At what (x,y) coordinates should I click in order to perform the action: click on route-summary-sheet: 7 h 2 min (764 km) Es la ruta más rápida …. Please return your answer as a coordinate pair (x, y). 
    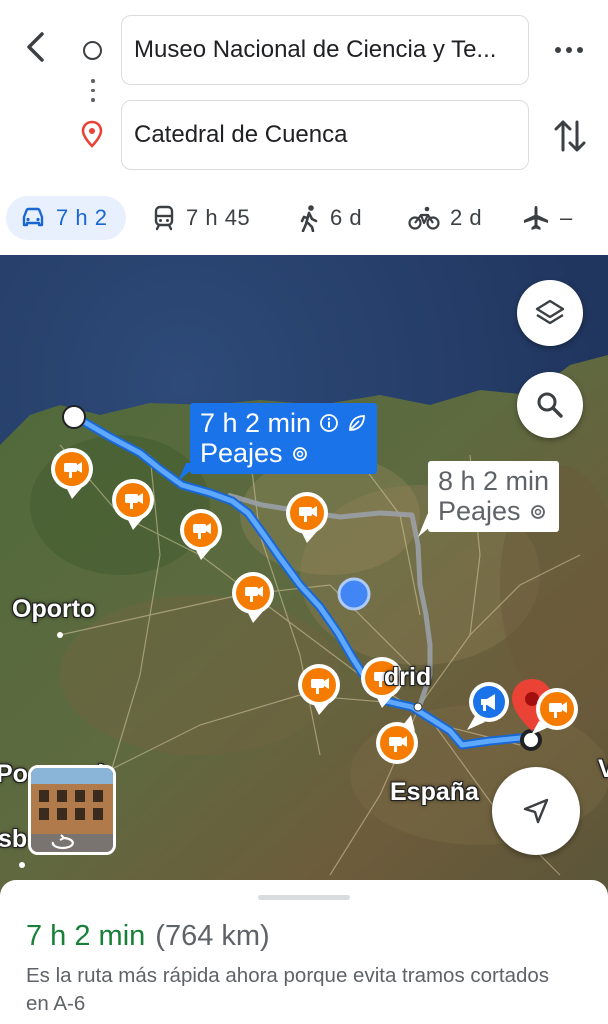
    Looking at the image, I should click on (304, 952).